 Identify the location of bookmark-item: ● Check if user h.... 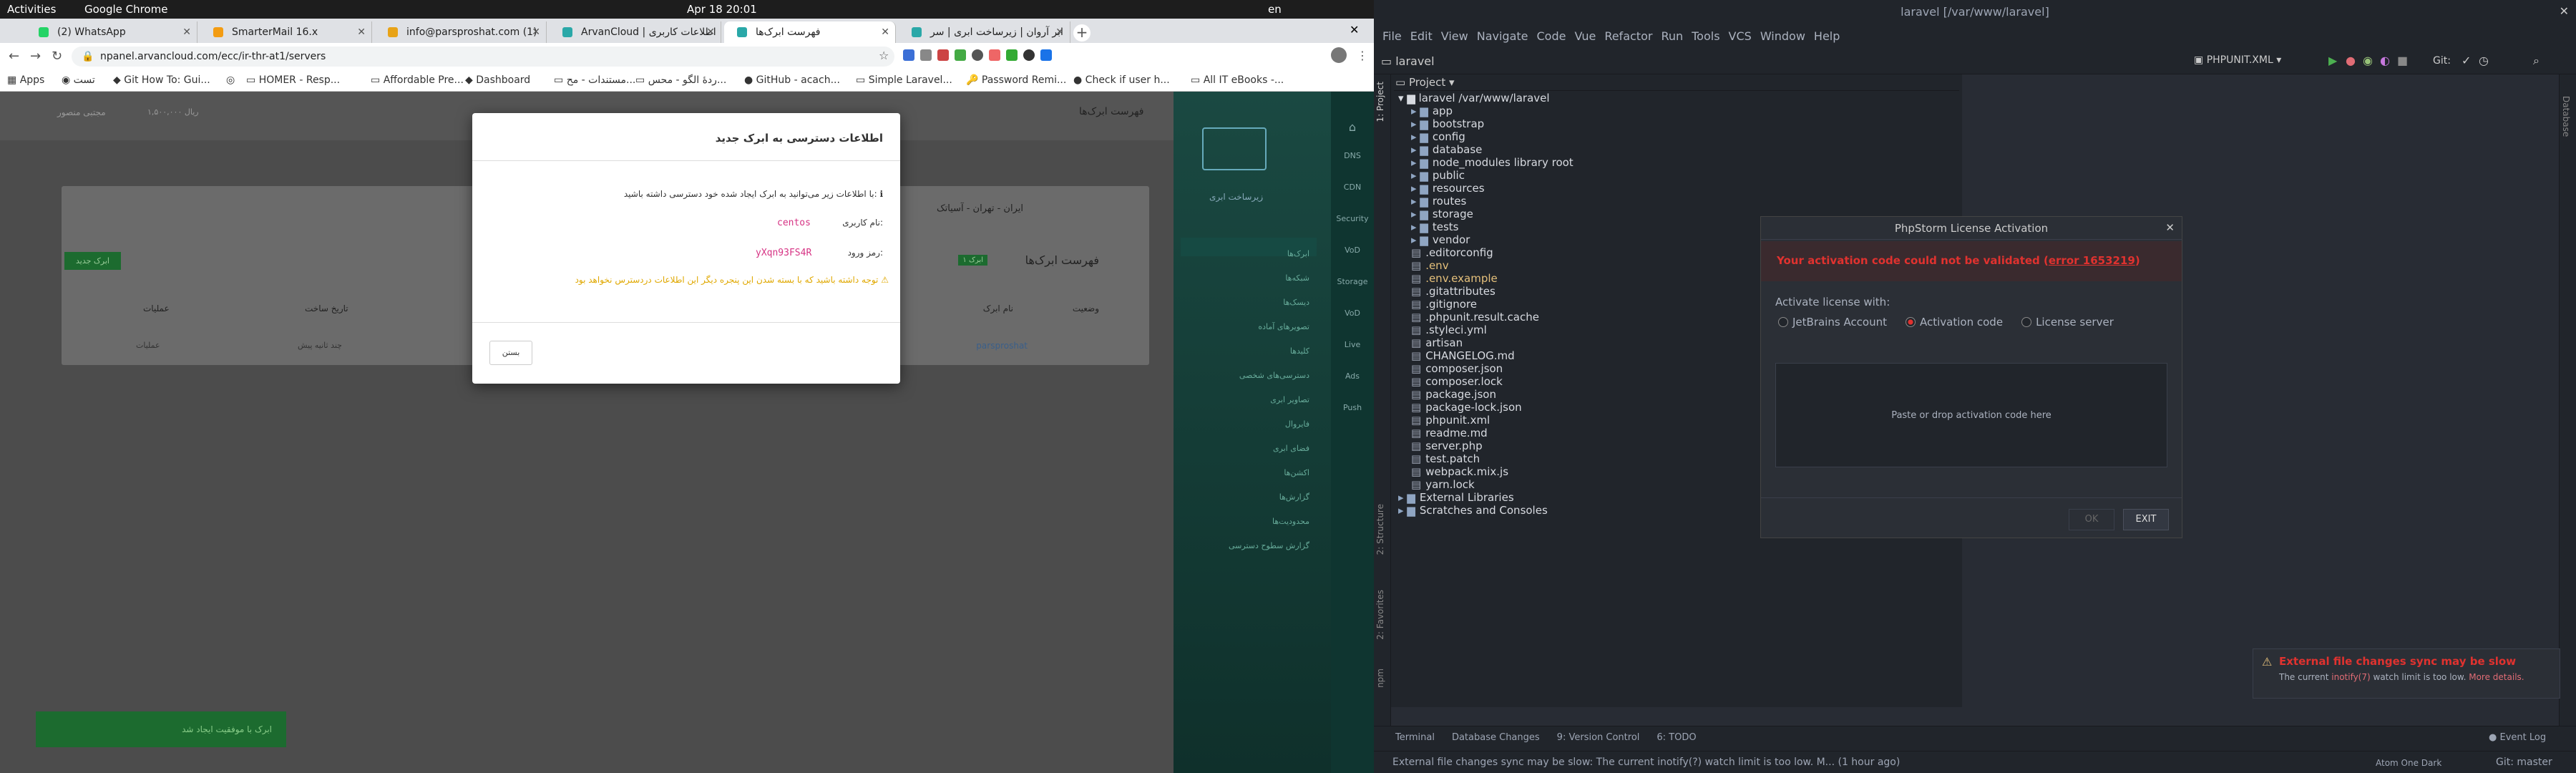
(1121, 80).